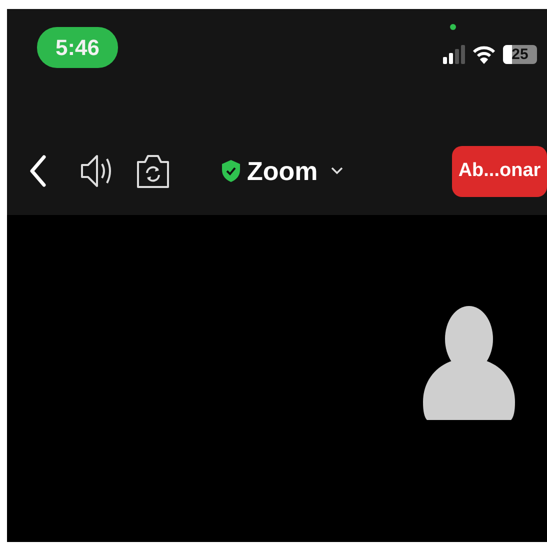 This screenshot has width=547, height=550. I want to click on back-icon, so click(38, 171).